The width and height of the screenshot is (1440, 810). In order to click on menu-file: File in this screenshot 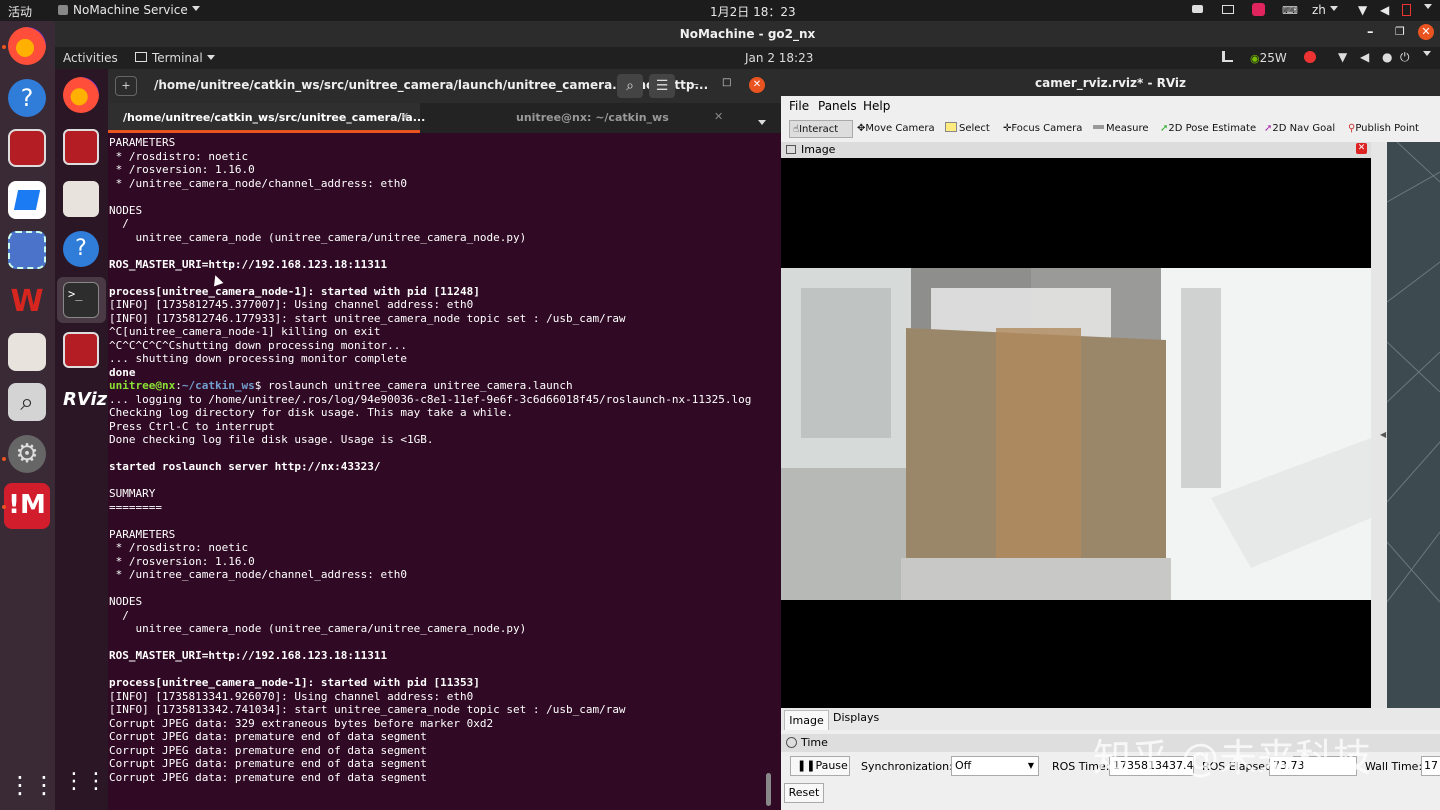, I will do `click(799, 106)`.